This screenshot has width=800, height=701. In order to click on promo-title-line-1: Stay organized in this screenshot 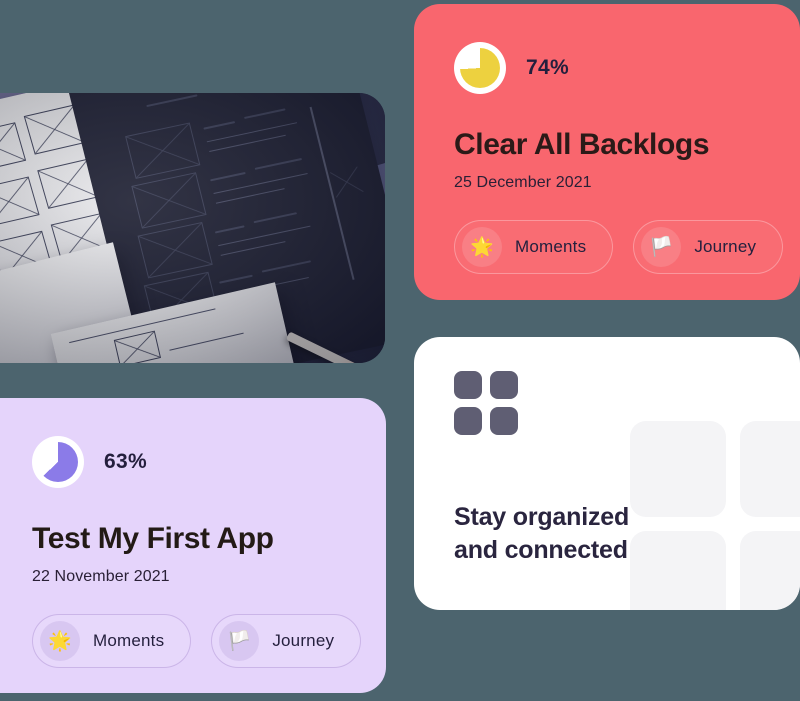, I will do `click(542, 517)`.